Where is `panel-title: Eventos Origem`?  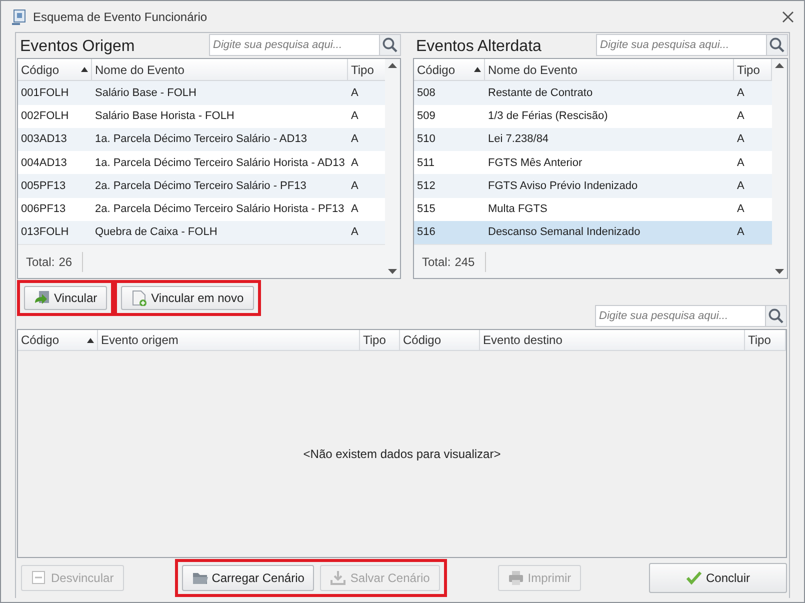 panel-title: Eventos Origem is located at coordinates (77, 47).